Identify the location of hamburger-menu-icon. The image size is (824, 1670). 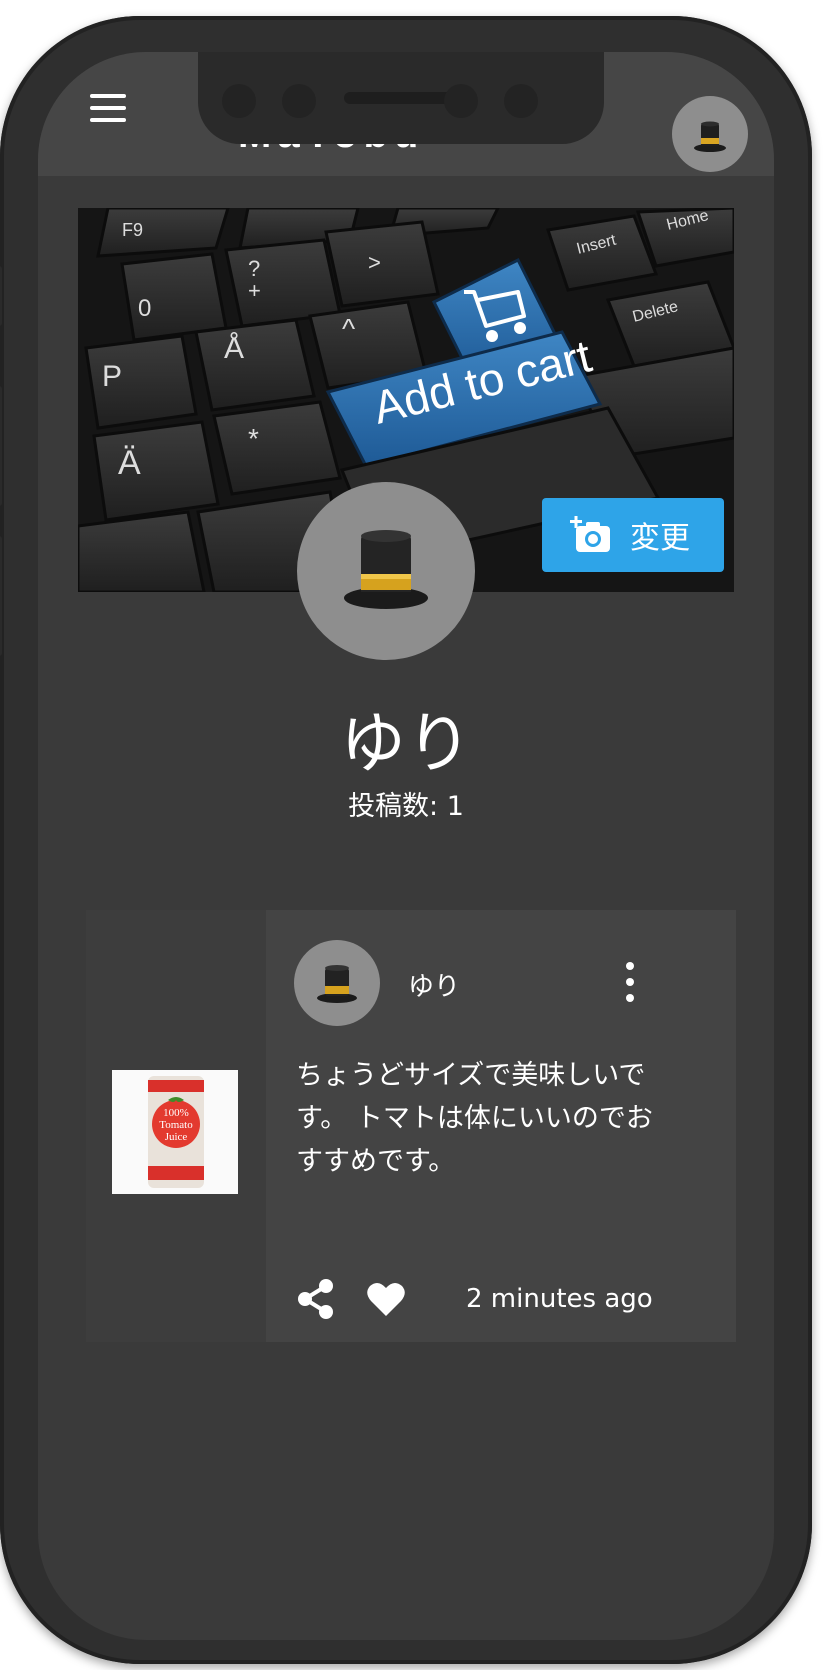
(108, 108).